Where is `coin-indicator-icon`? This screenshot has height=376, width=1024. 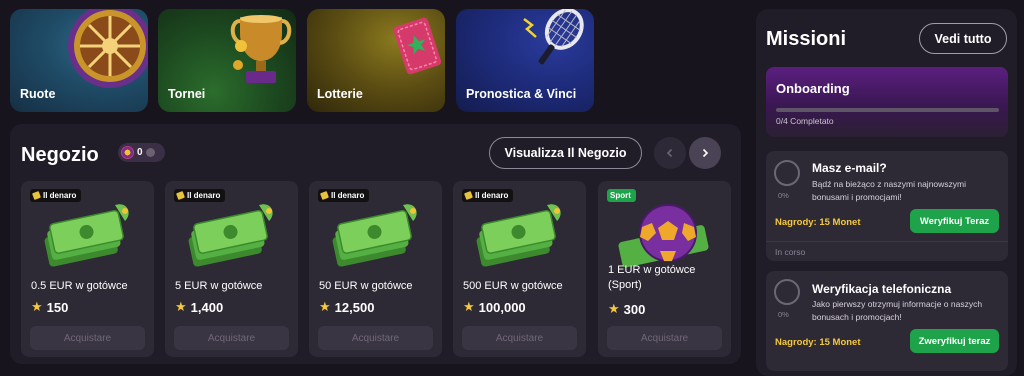
coin-indicator-icon is located at coordinates (150, 152).